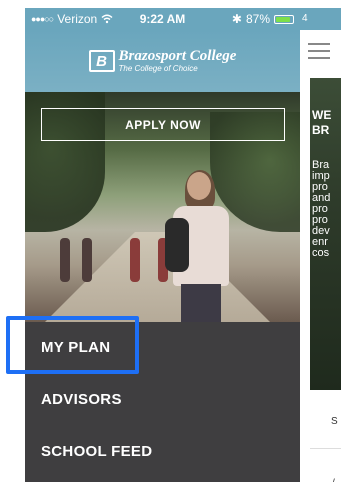 Image resolution: width=341 pixels, height=482 pixels. What do you see at coordinates (319, 51) in the screenshot?
I see `hamburger-menu-icon` at bounding box center [319, 51].